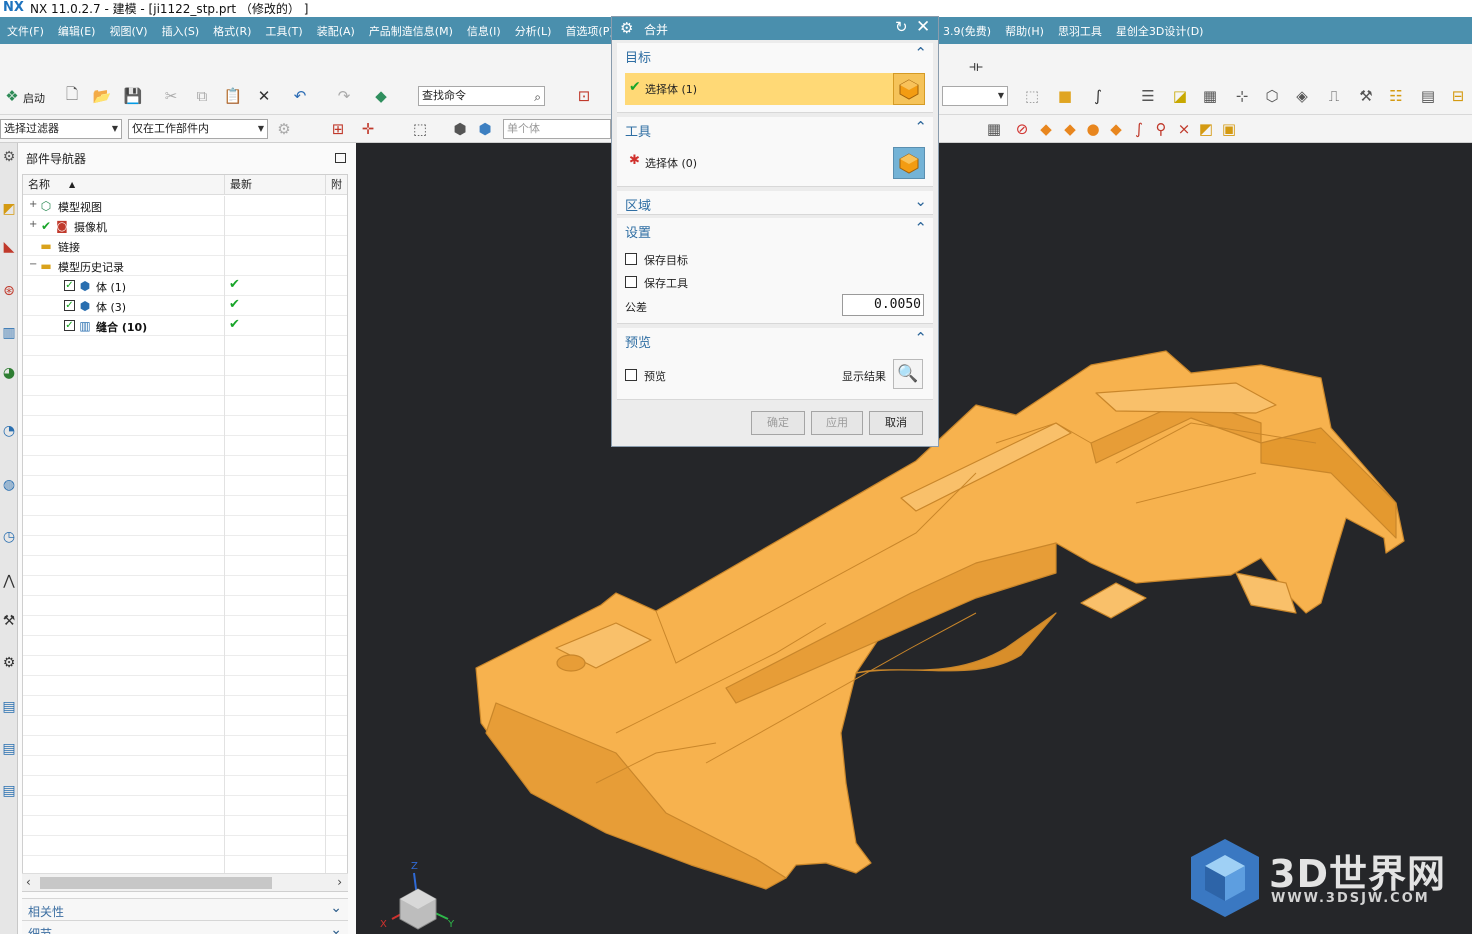 The image size is (1472, 934). I want to click on snap-curve-icon: ∫, so click(1139, 129).